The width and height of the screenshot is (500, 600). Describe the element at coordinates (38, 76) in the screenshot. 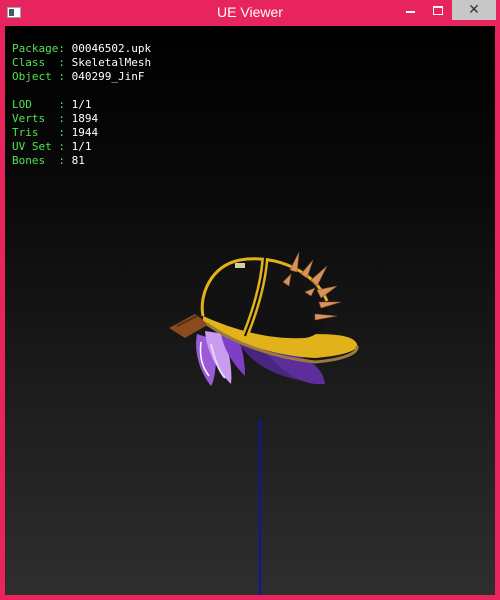

I see `object-label: Object :` at that location.